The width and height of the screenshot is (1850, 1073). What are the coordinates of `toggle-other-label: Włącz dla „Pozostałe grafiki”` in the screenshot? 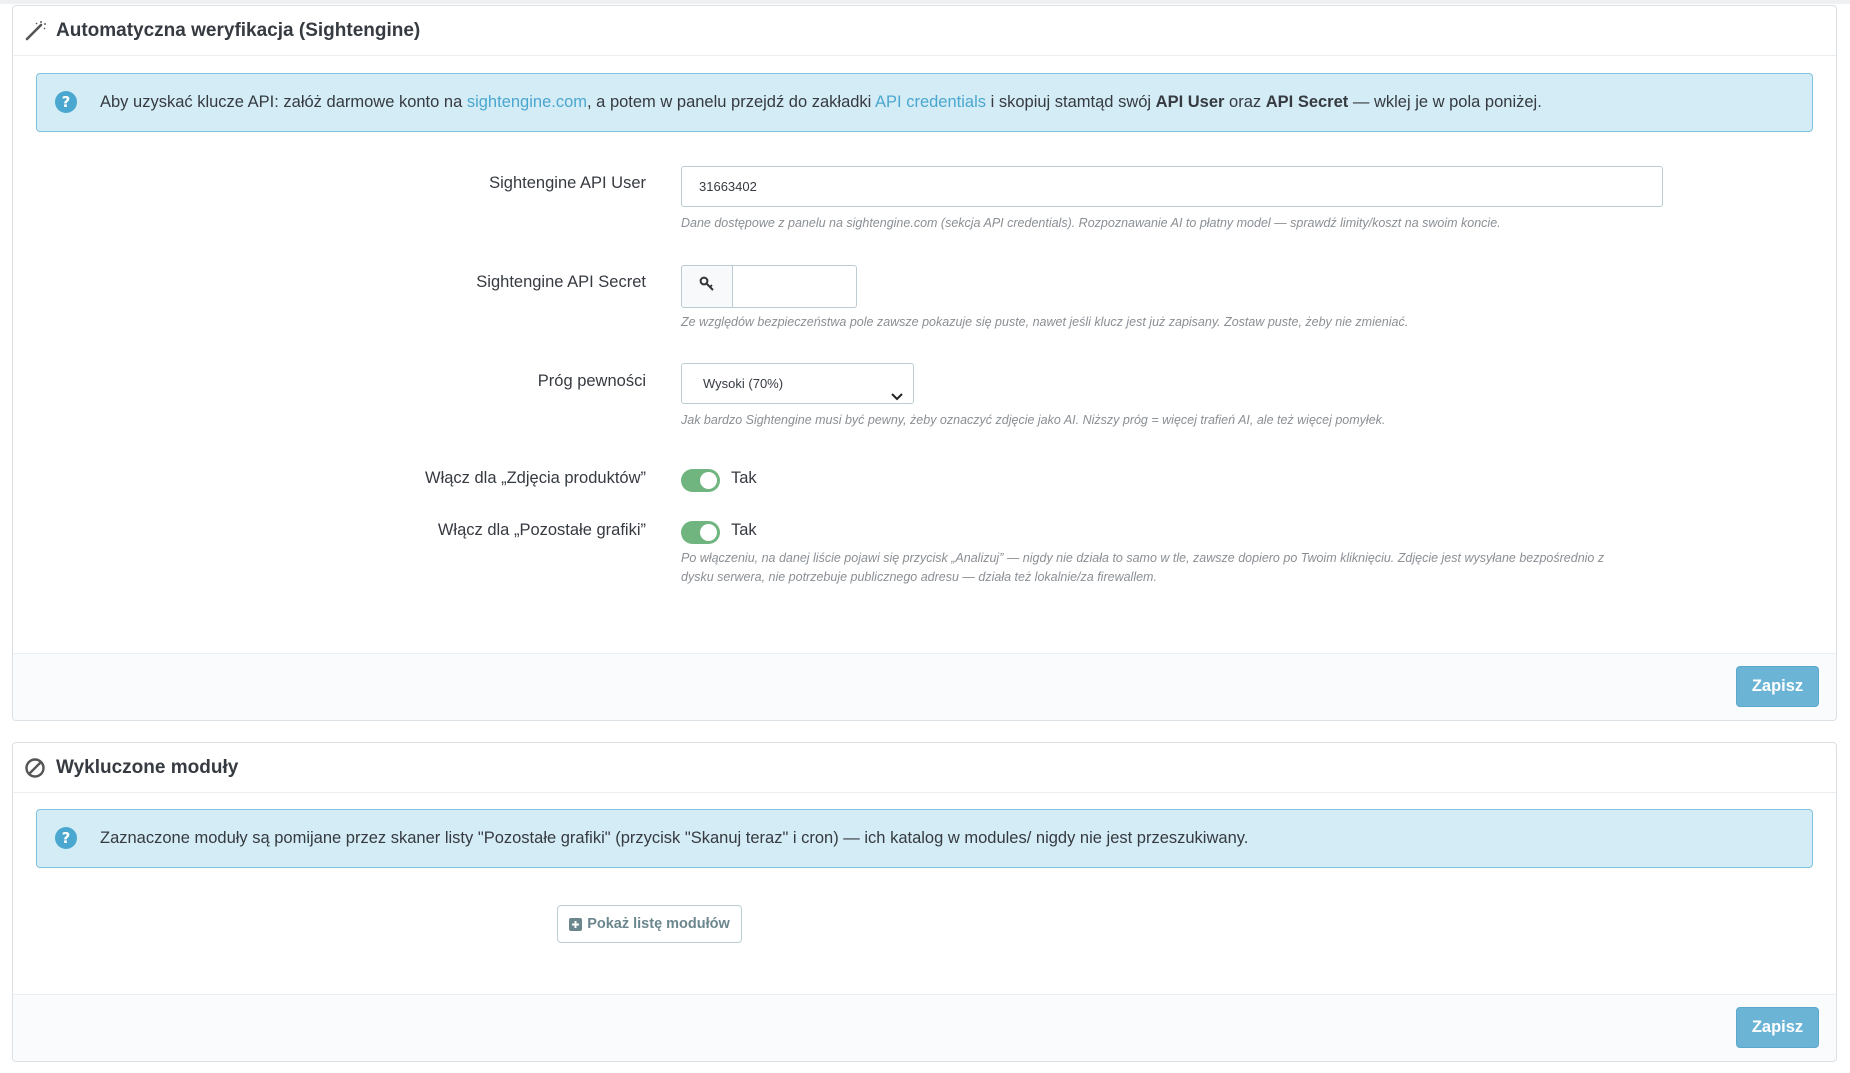 It's located at (541, 530).